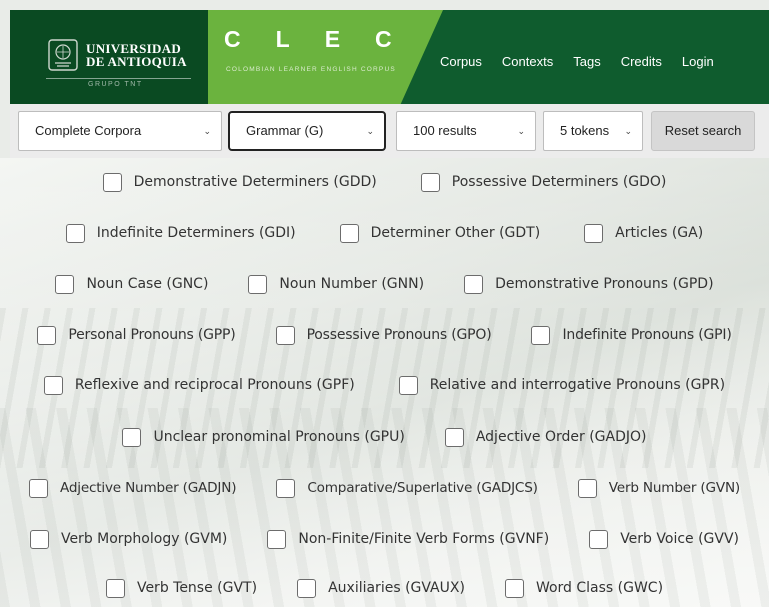 This screenshot has width=769, height=607. I want to click on tag-option: Non-Finite/Finite Verb Forms (GVNF), so click(408, 539).